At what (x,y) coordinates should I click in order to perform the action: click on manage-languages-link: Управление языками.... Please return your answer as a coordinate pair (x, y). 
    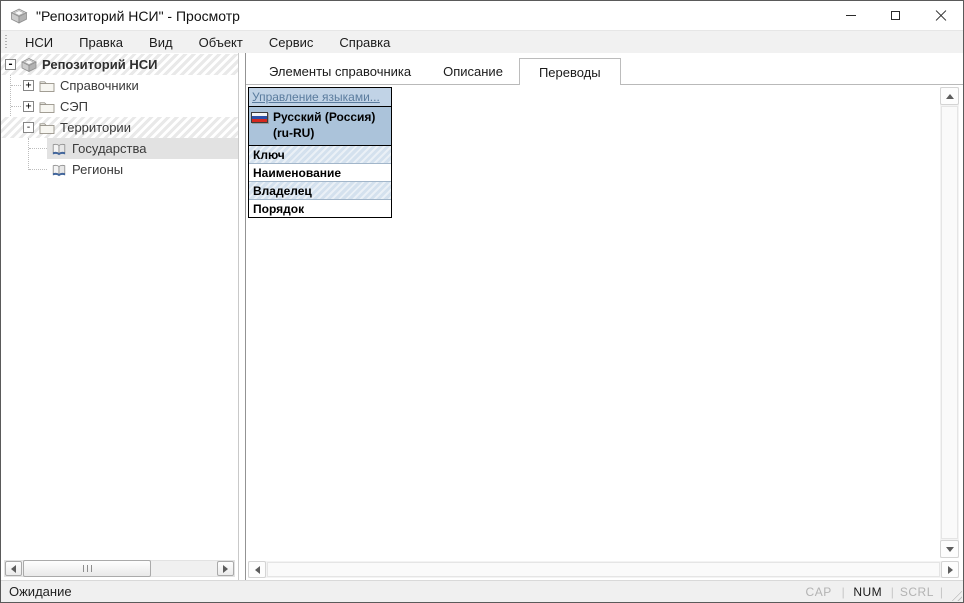
    Looking at the image, I should click on (316, 97).